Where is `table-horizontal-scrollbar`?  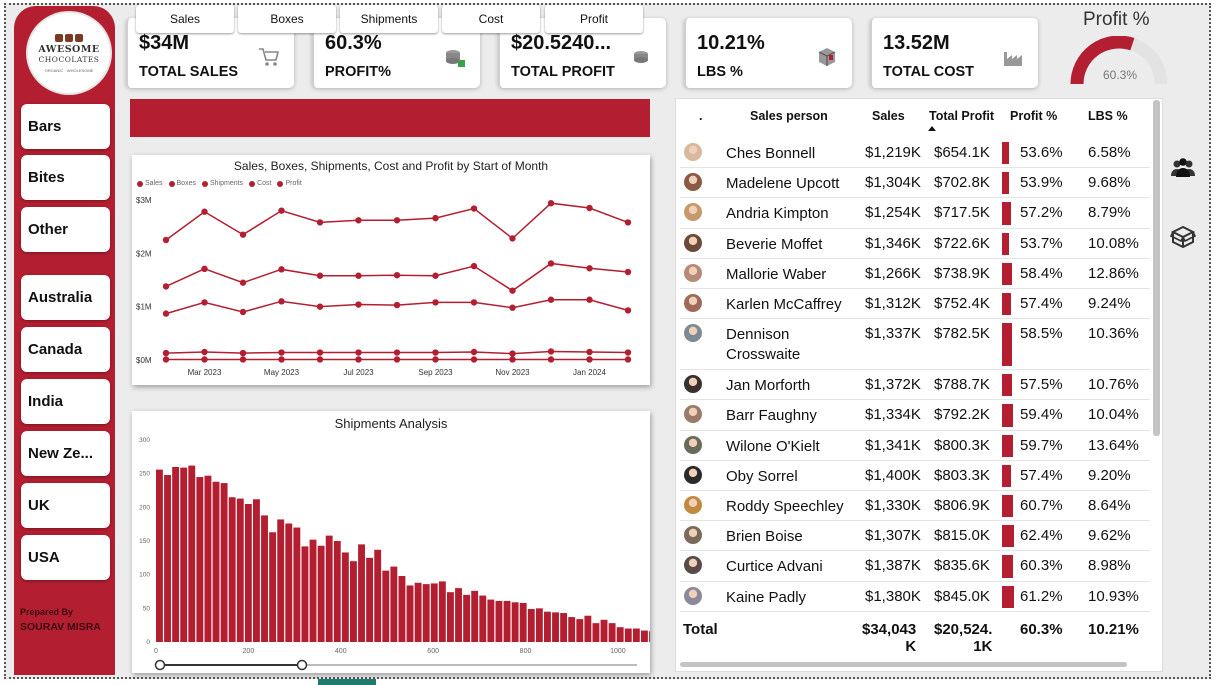 table-horizontal-scrollbar is located at coordinates (903, 664).